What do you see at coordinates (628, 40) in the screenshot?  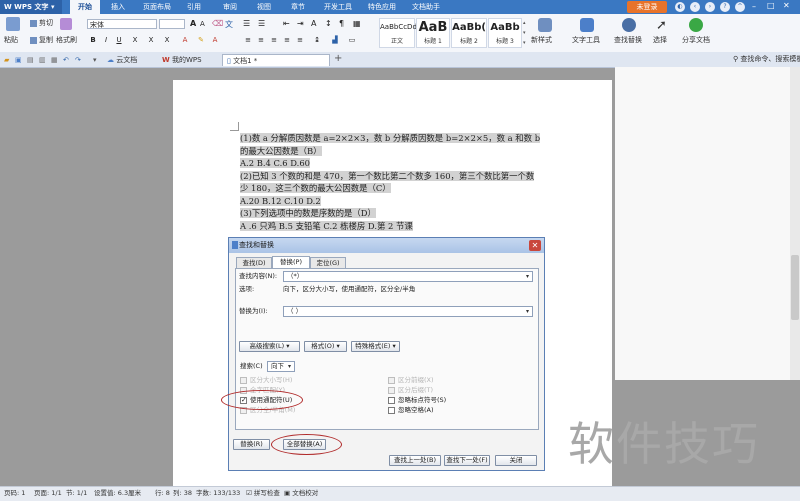 I see `find-replace-button: 查找替换` at bounding box center [628, 40].